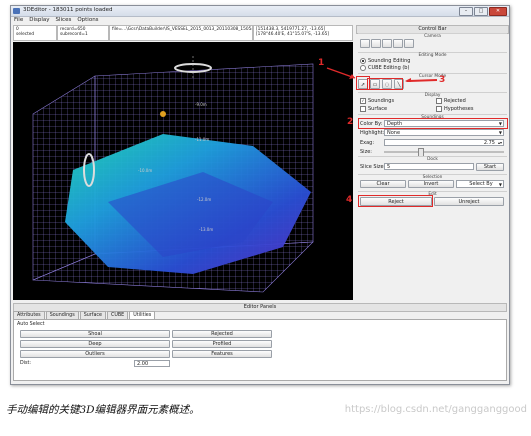 This screenshot has height=436, width=531. I want to click on invert-button: Invert, so click(431, 184).